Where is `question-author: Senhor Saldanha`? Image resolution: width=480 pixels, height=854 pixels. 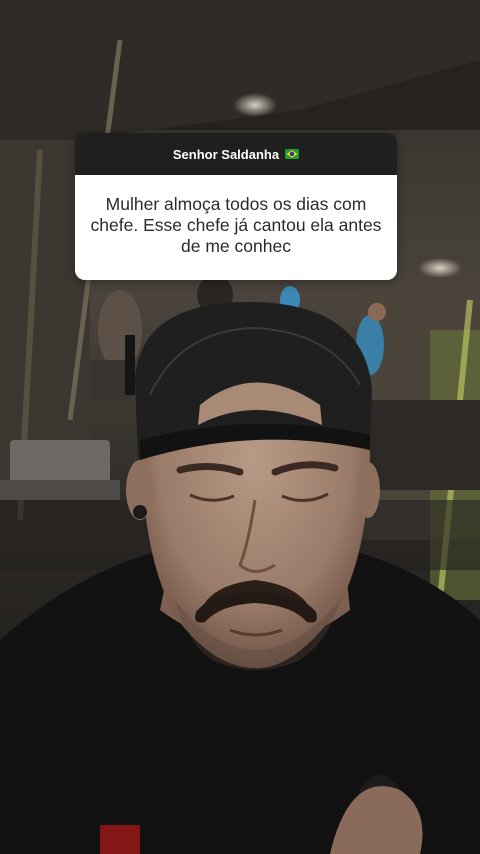 question-author: Senhor Saldanha is located at coordinates (226, 154).